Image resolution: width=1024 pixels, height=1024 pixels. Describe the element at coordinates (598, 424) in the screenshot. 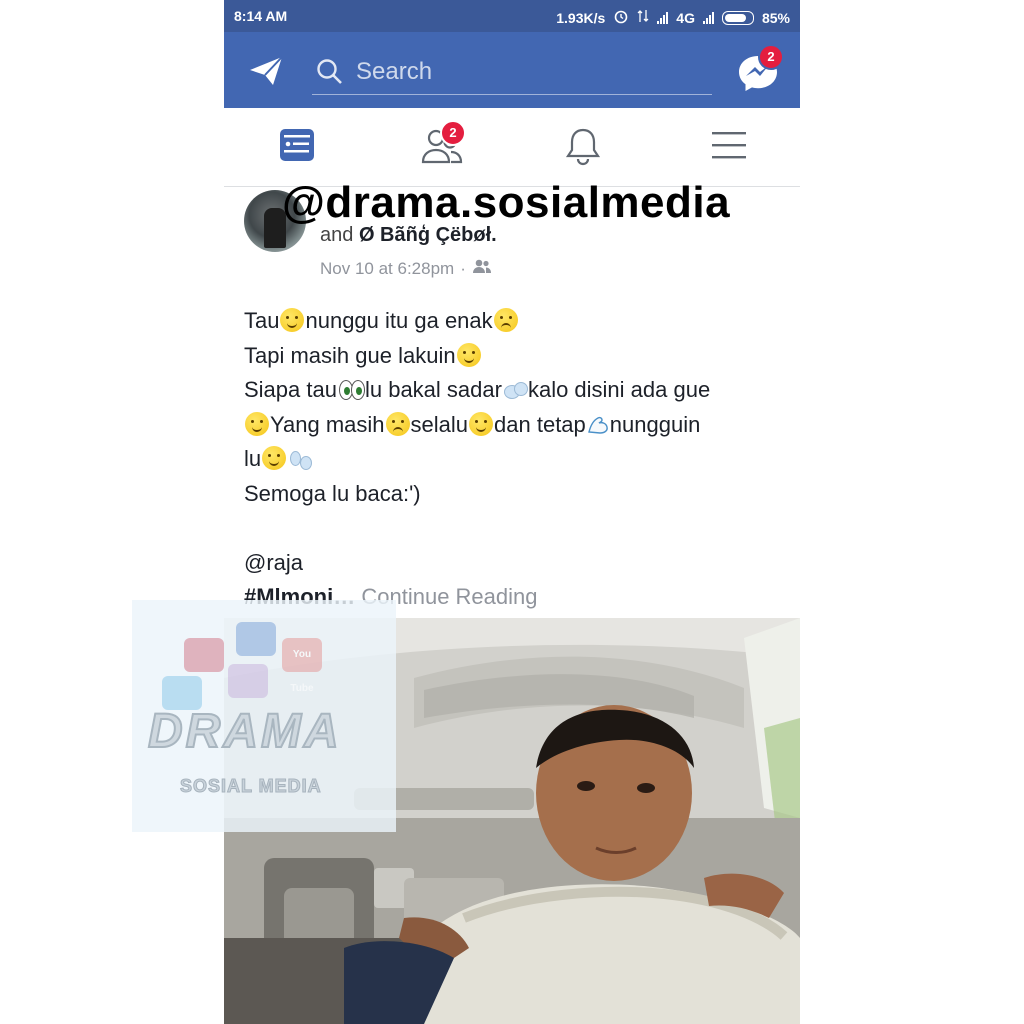

I see `flexed-biceps-emoji-icon` at that location.